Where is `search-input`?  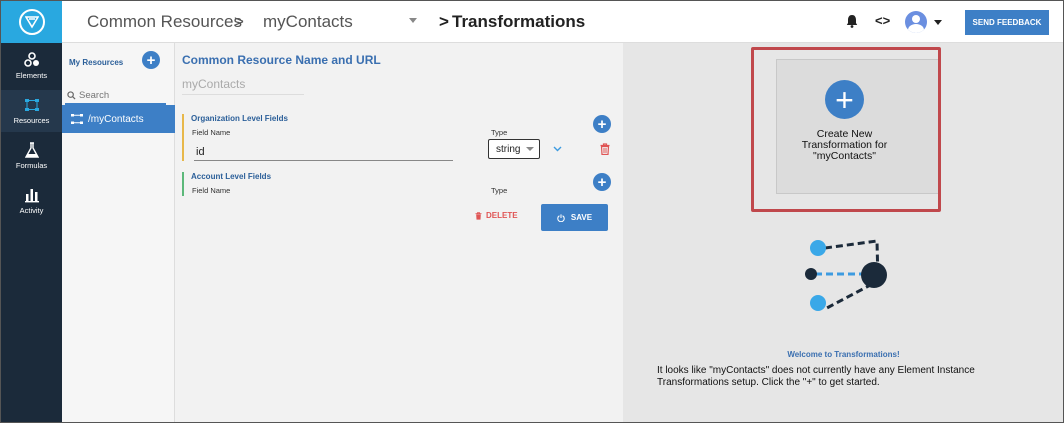
search-input is located at coordinates (119, 95).